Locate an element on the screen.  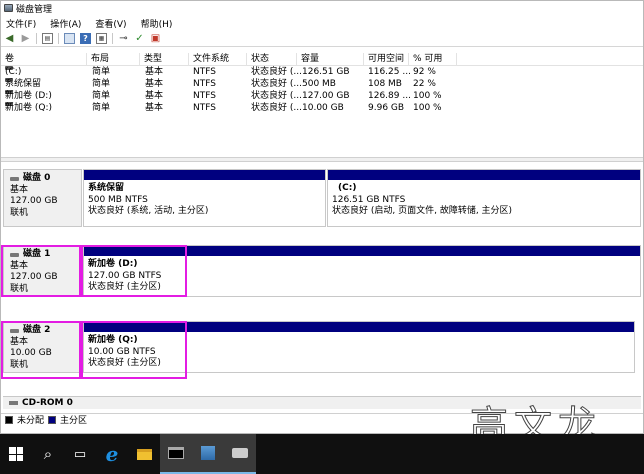
highlight-box-disk-1-label is located at coordinates (41, 271).